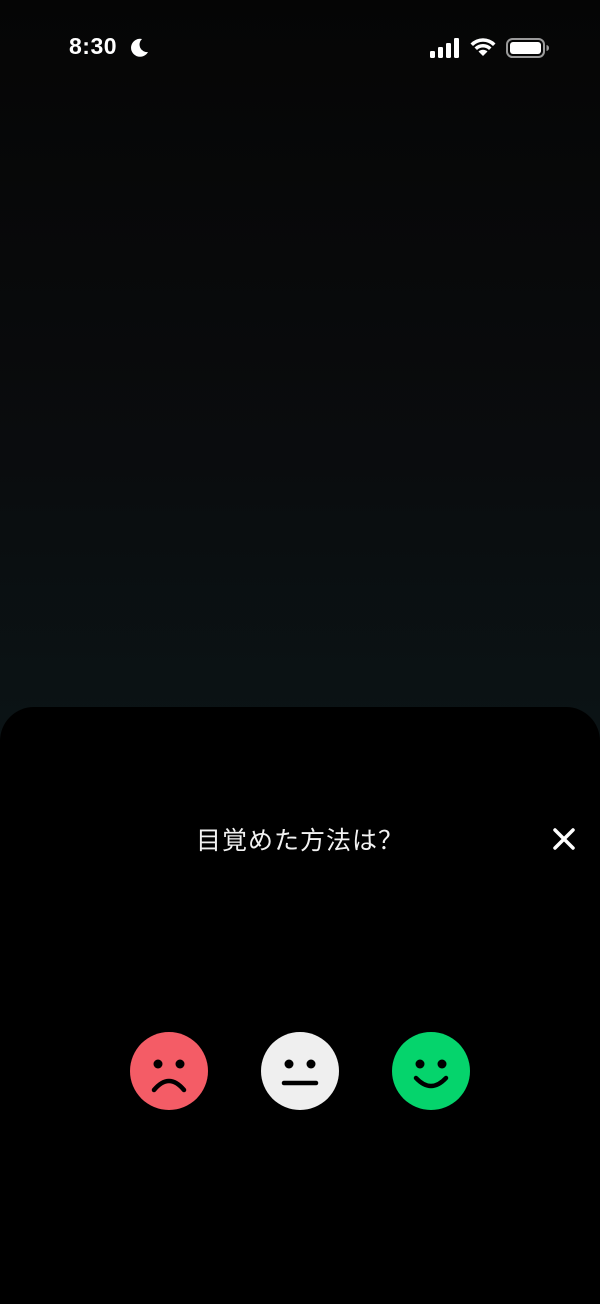  Describe the element at coordinates (445, 48) in the screenshot. I see `cellular-signal-icon` at that location.